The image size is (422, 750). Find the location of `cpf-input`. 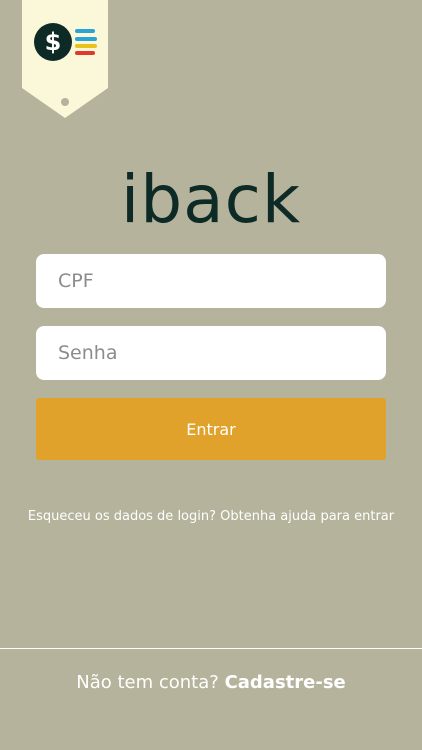

cpf-input is located at coordinates (211, 281).